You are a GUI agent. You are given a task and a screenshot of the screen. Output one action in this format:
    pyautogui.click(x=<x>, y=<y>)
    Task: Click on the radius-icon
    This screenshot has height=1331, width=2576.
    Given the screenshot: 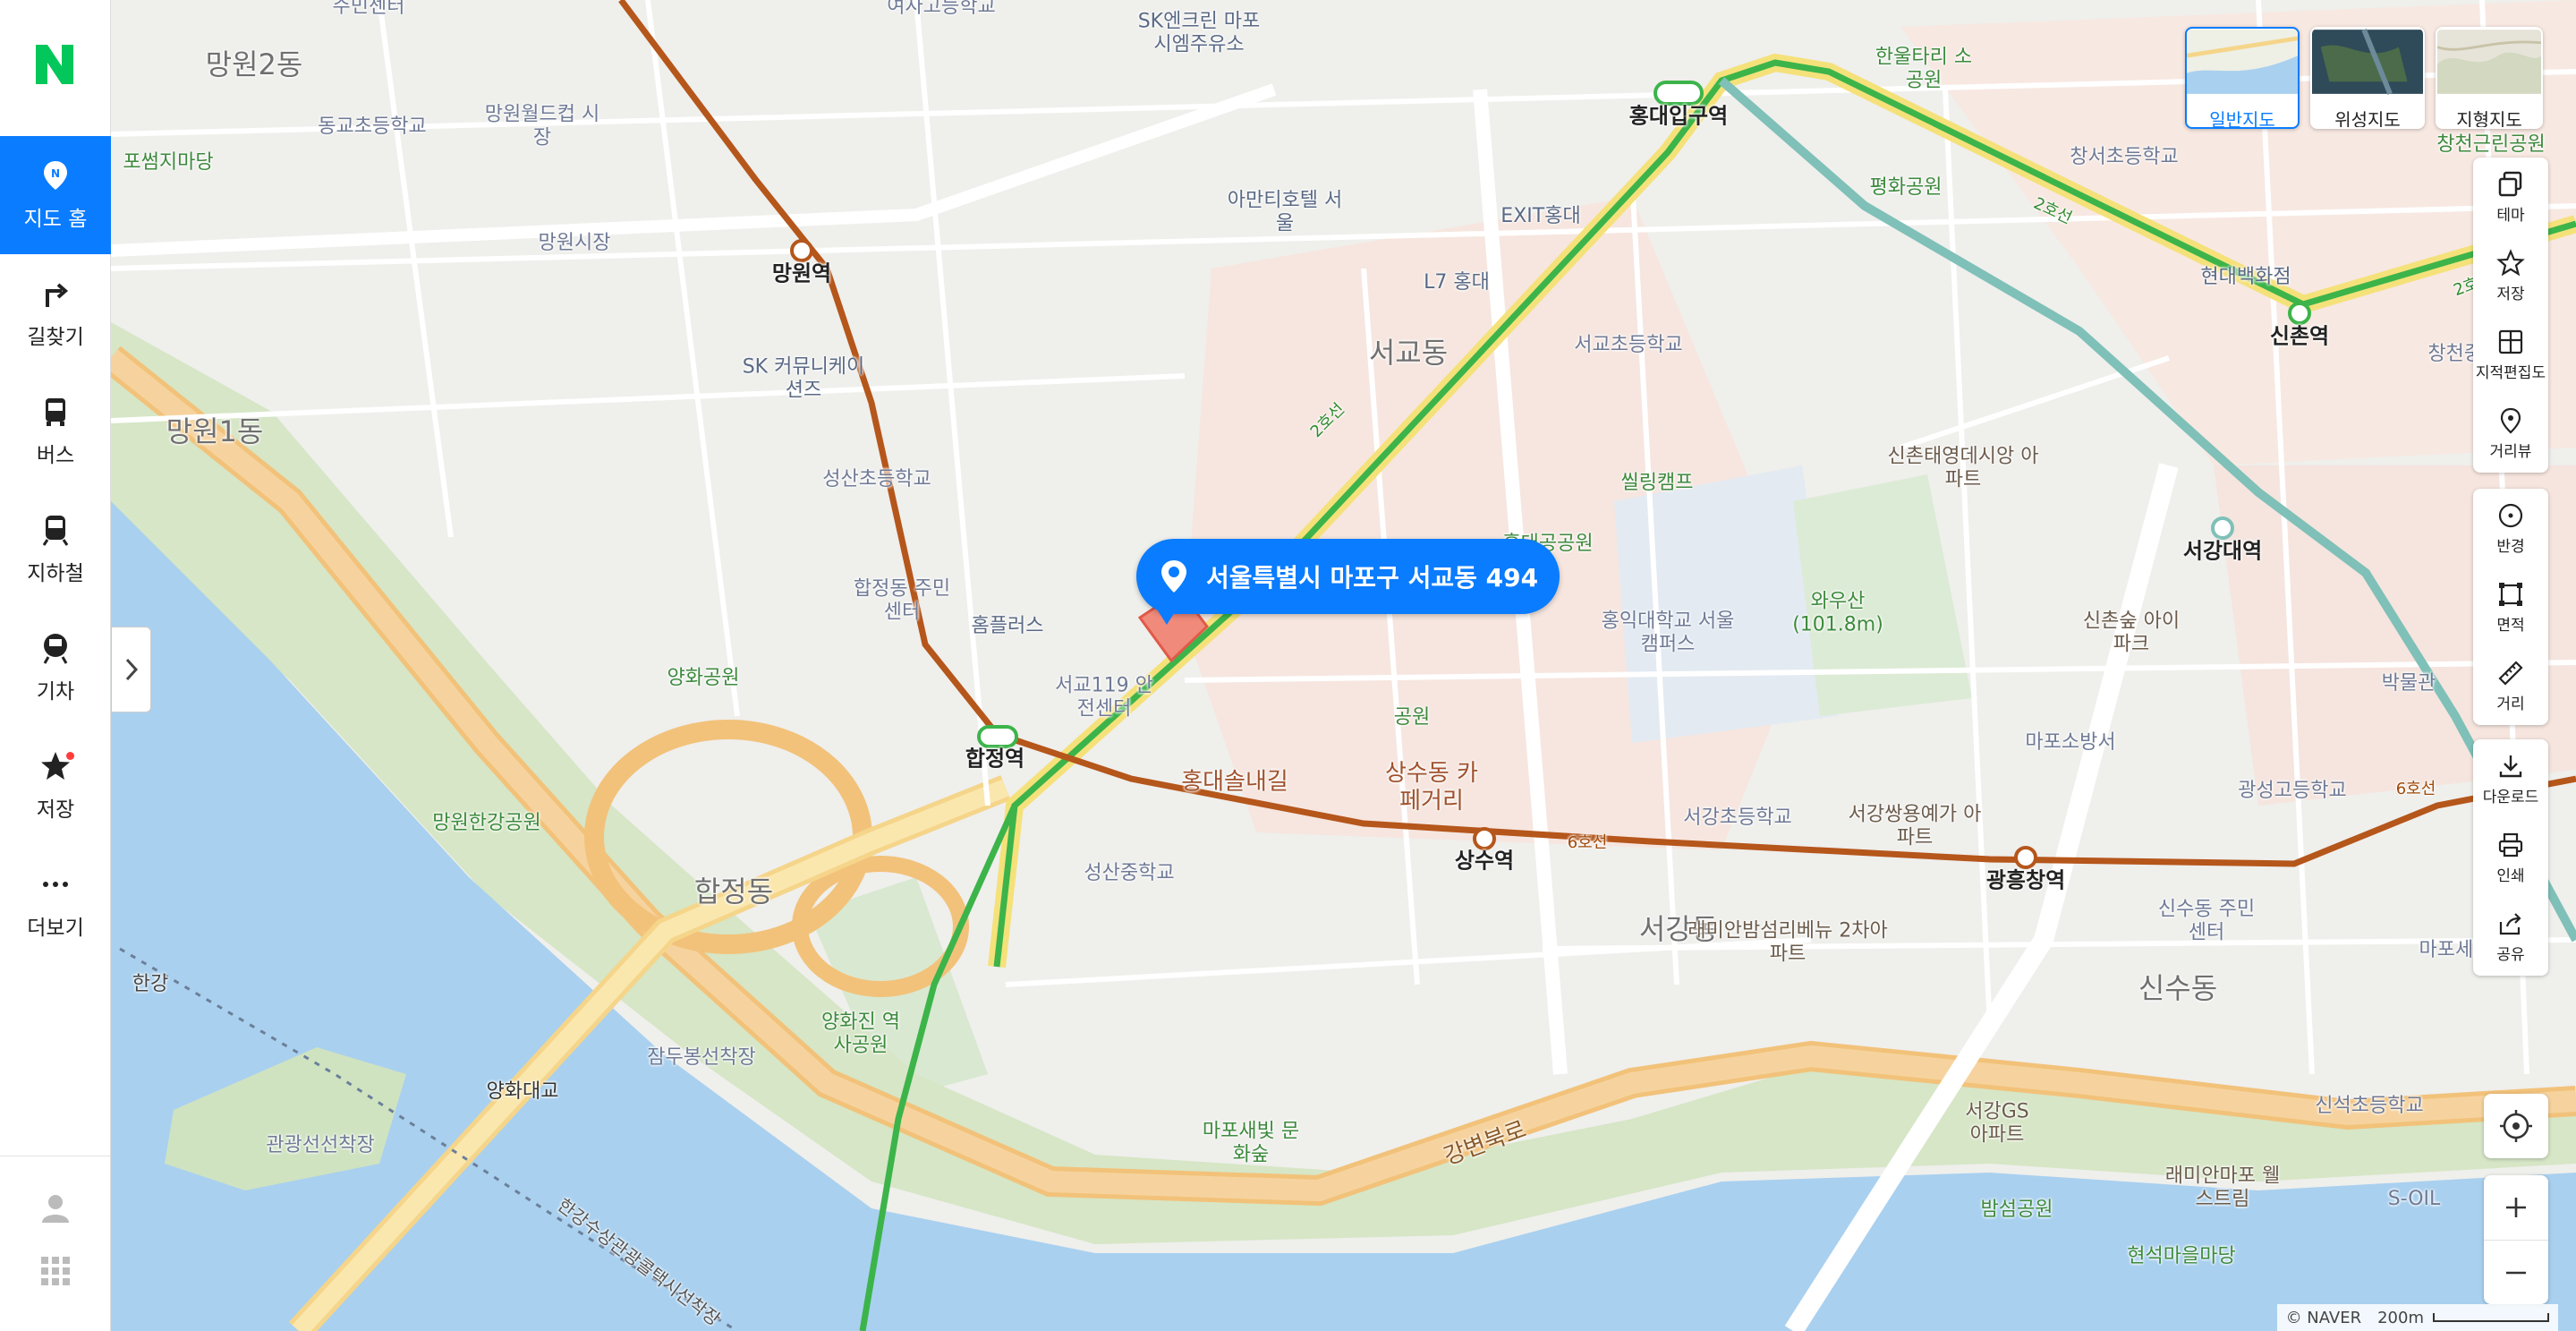 What is the action you would take?
    pyautogui.click(x=2510, y=515)
    